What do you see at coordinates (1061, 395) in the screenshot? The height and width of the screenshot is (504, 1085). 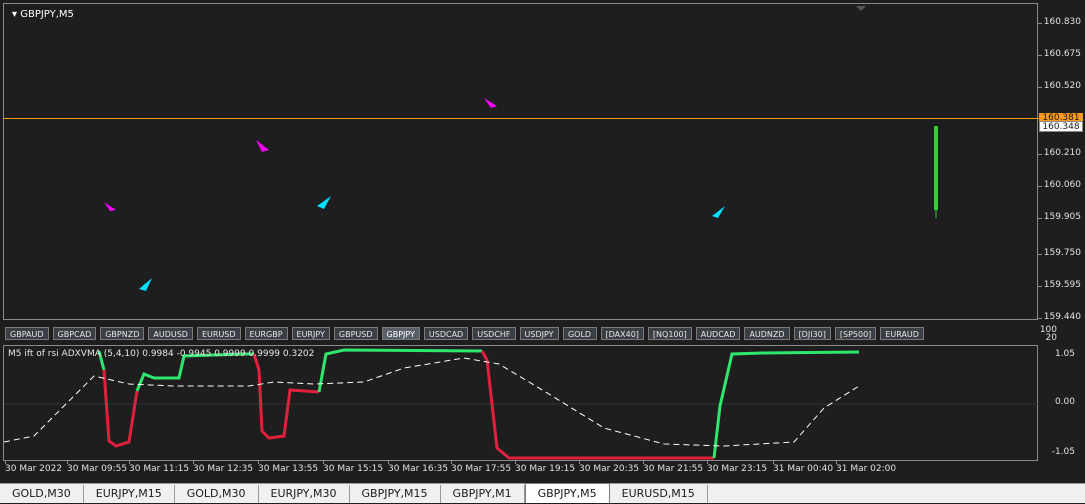 I see `indicator-axis: 100 20 1.05 0.00 -1.05` at bounding box center [1061, 395].